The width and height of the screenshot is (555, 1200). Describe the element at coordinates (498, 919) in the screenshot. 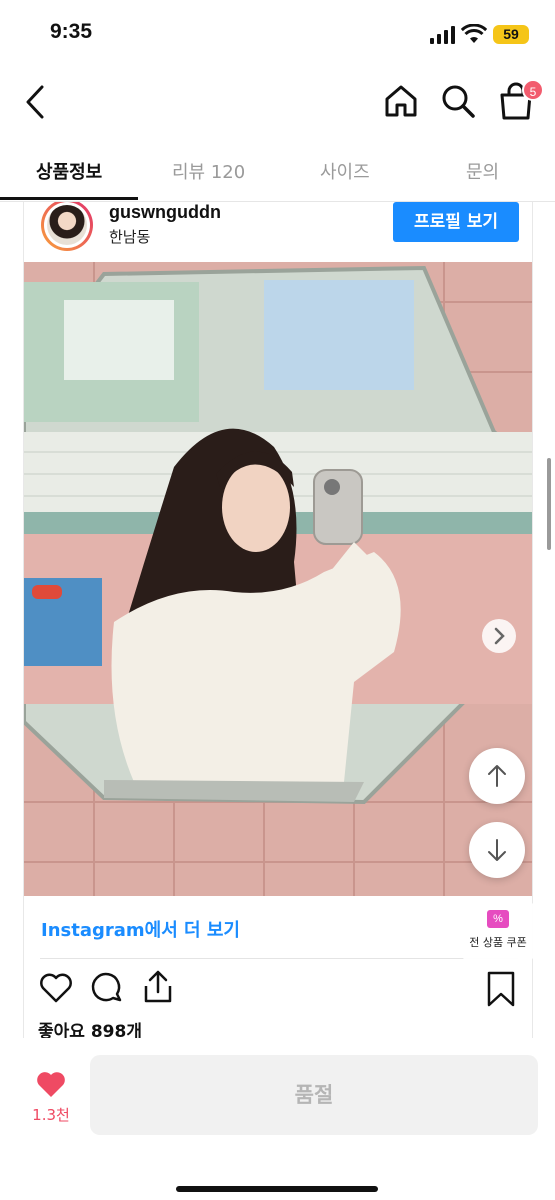

I see `coupon-icon: %` at that location.